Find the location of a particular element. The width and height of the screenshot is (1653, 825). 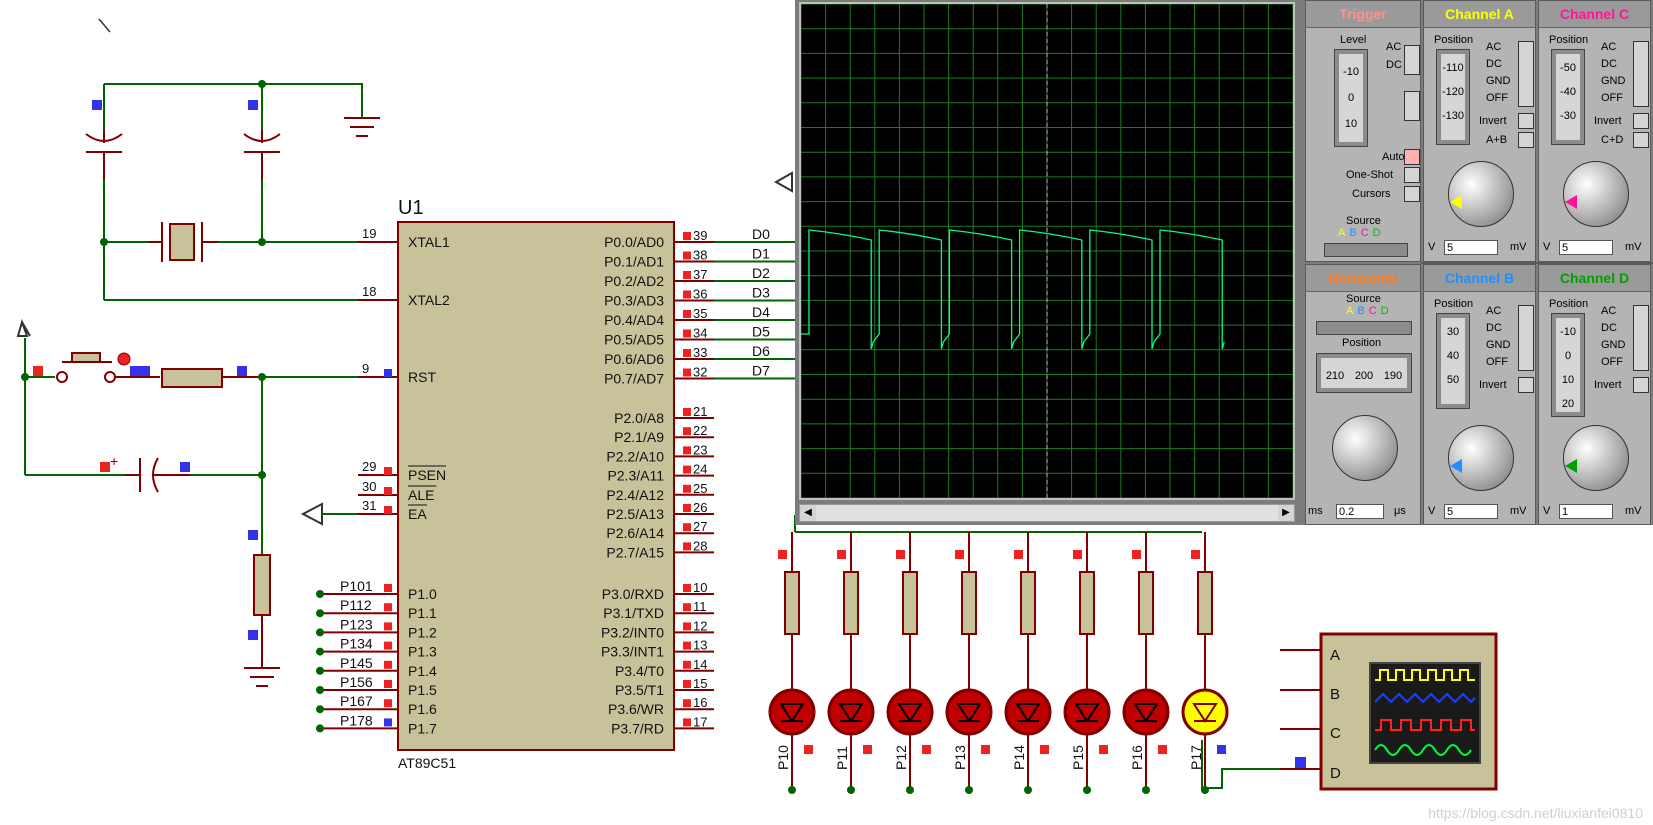

trigger-source-channels: ABCD is located at coordinates (1361, 233).